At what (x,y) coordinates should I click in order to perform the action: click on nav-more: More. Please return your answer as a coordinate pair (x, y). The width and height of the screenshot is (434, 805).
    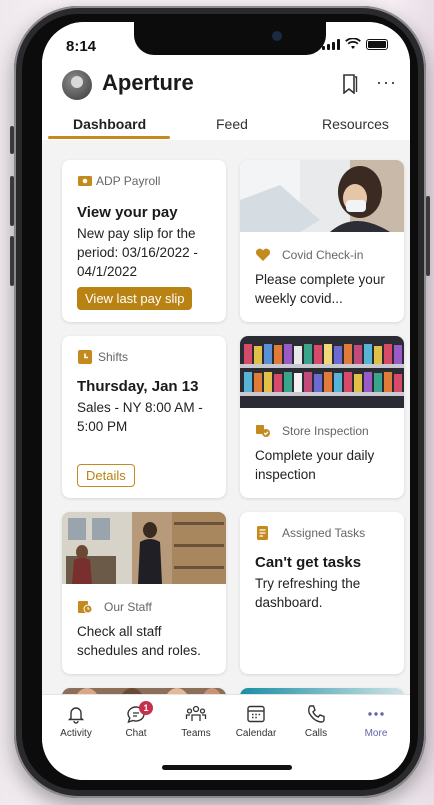
    Looking at the image, I should click on (376, 721).